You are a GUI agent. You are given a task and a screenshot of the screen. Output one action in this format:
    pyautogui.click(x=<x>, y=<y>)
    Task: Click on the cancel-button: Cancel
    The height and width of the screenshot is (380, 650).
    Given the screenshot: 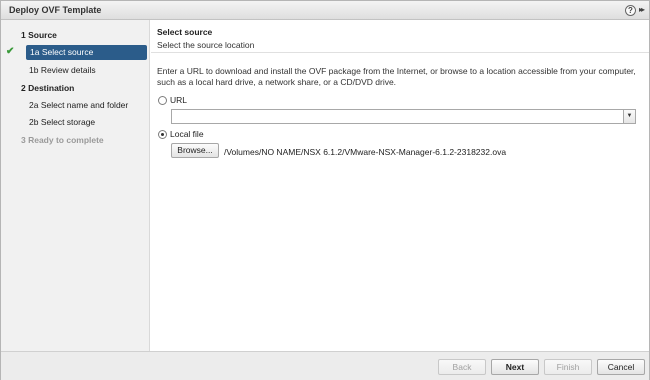 What is the action you would take?
    pyautogui.click(x=621, y=367)
    